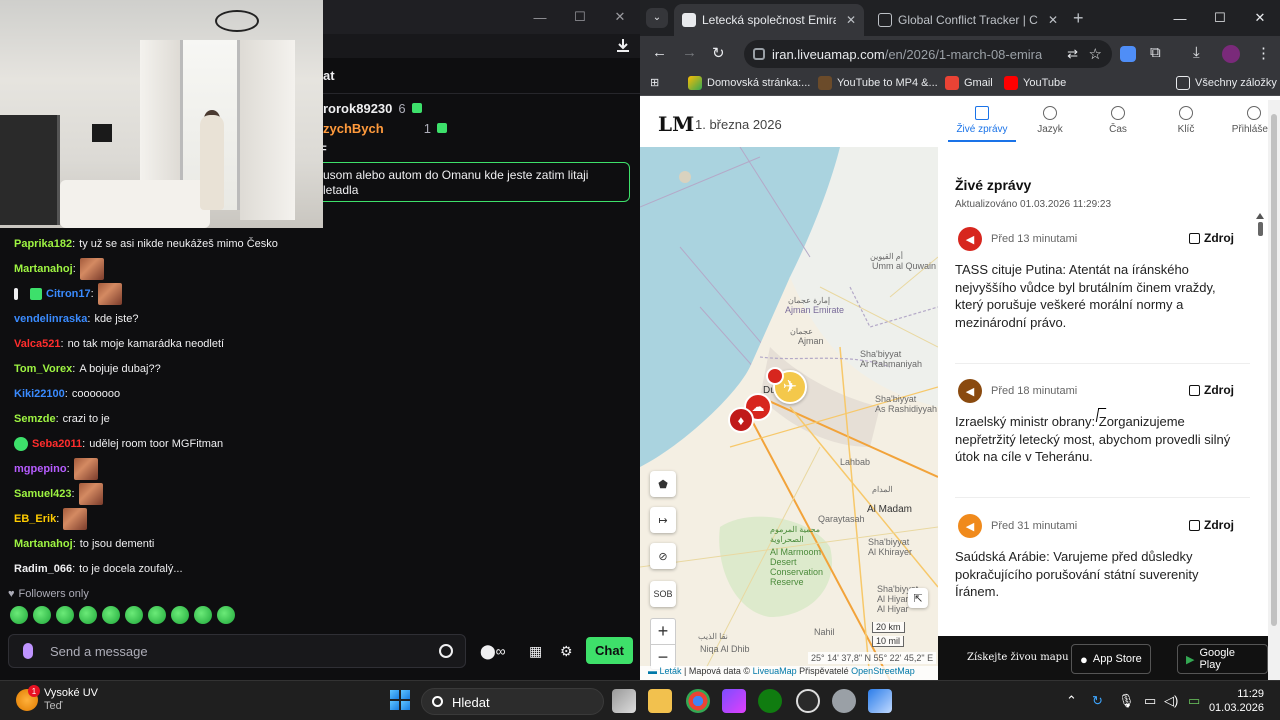 The width and height of the screenshot is (1280, 720). Describe the element at coordinates (35, 519) in the screenshot. I see `chat-username: EB_Erik` at that location.